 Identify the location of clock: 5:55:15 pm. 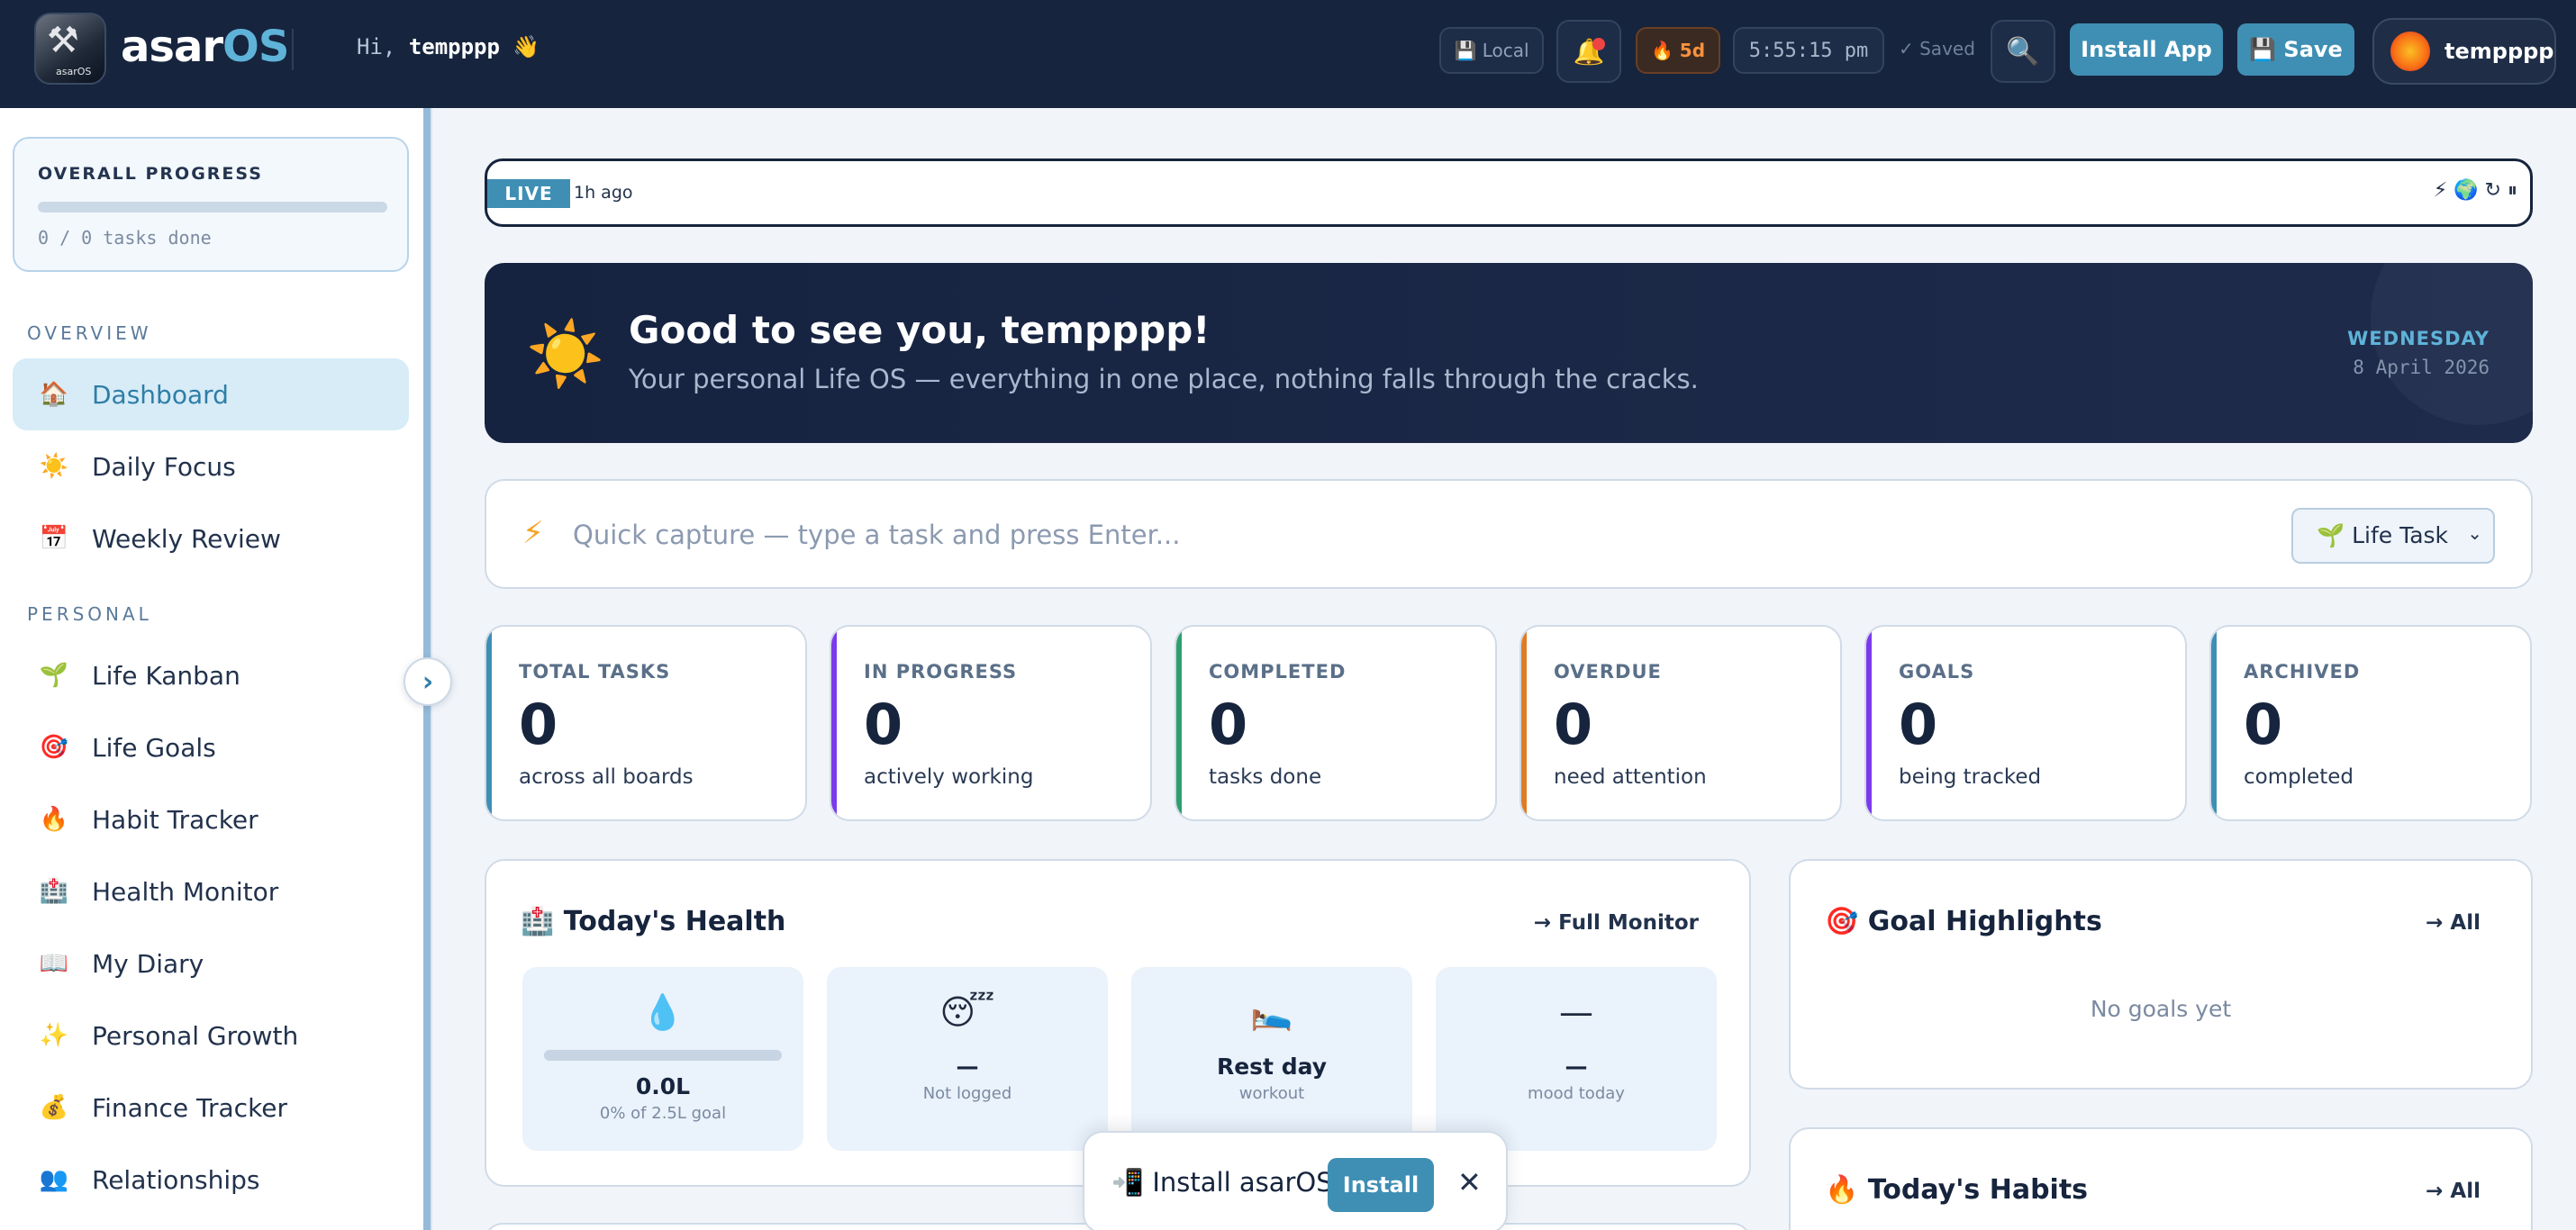
(1808, 50).